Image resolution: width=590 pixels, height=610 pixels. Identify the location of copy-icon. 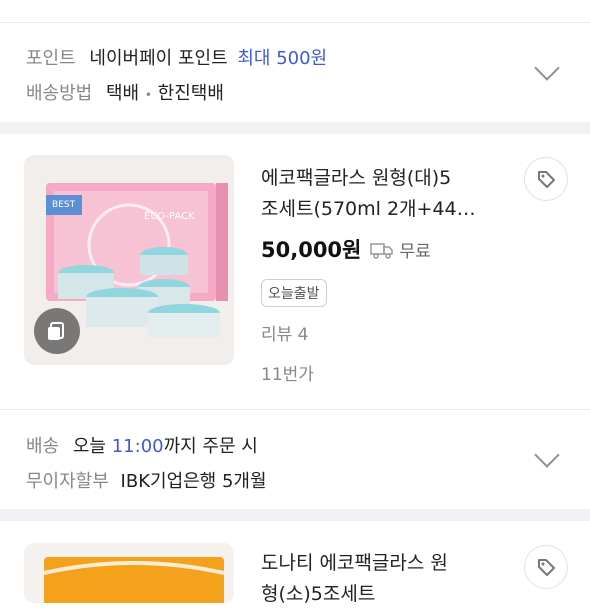
(56, 331).